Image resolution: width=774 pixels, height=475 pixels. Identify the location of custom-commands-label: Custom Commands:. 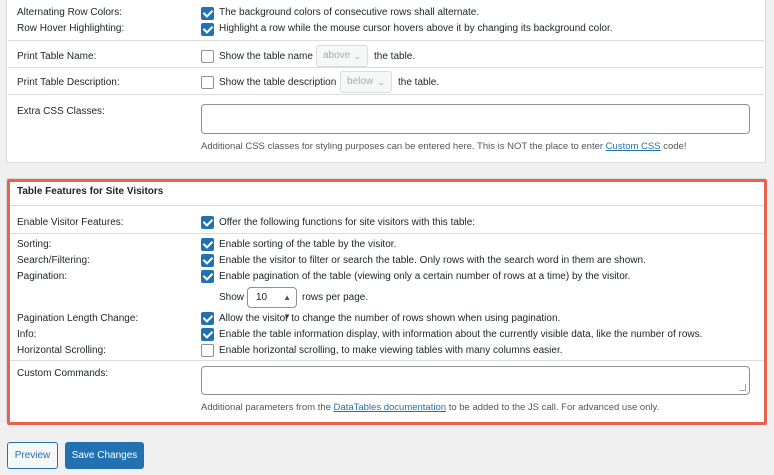
(63, 373).